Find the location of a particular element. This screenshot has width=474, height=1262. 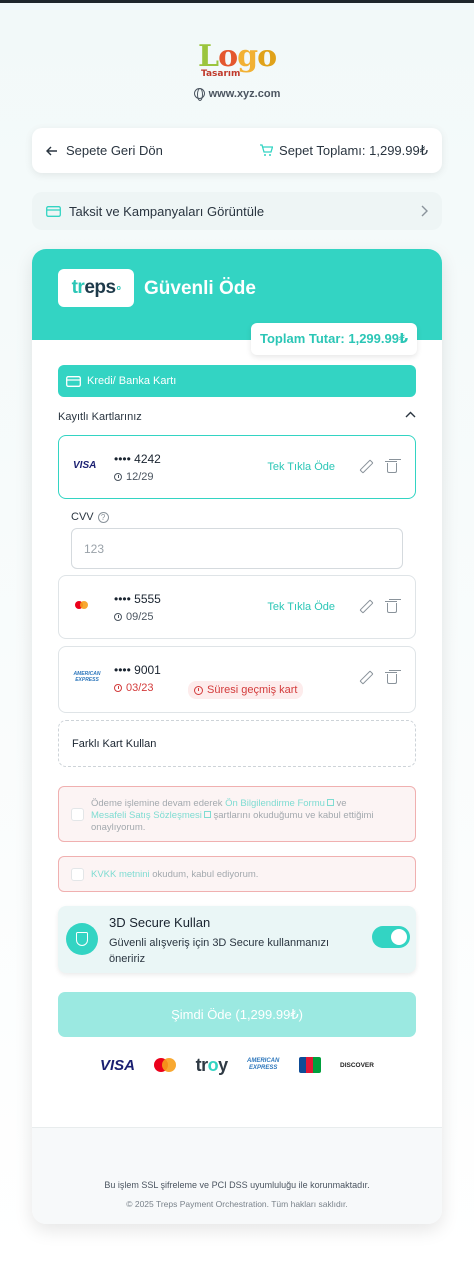

troy-logo: troy is located at coordinates (212, 1064).